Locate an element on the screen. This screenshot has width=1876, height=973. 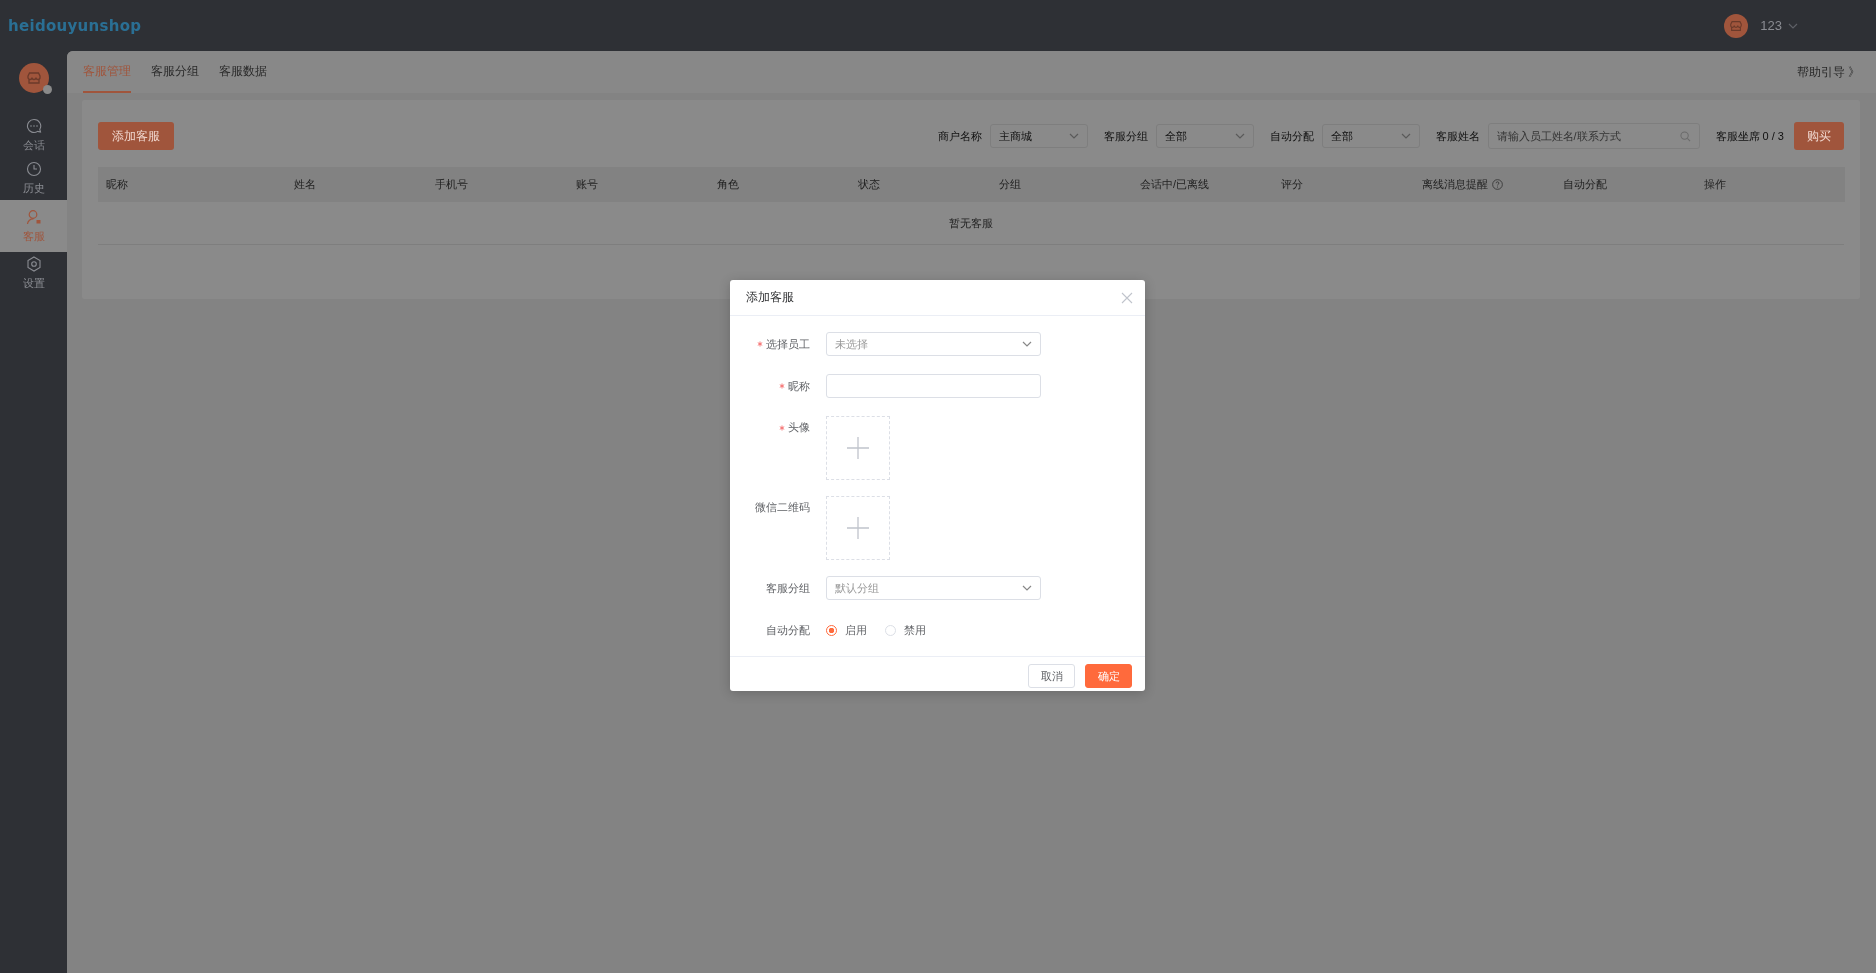
help-icon is located at coordinates (1497, 184).